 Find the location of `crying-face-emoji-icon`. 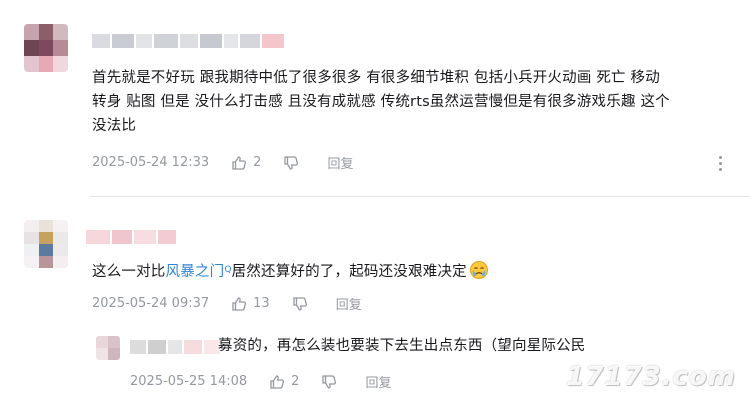

crying-face-emoji-icon is located at coordinates (478, 270).